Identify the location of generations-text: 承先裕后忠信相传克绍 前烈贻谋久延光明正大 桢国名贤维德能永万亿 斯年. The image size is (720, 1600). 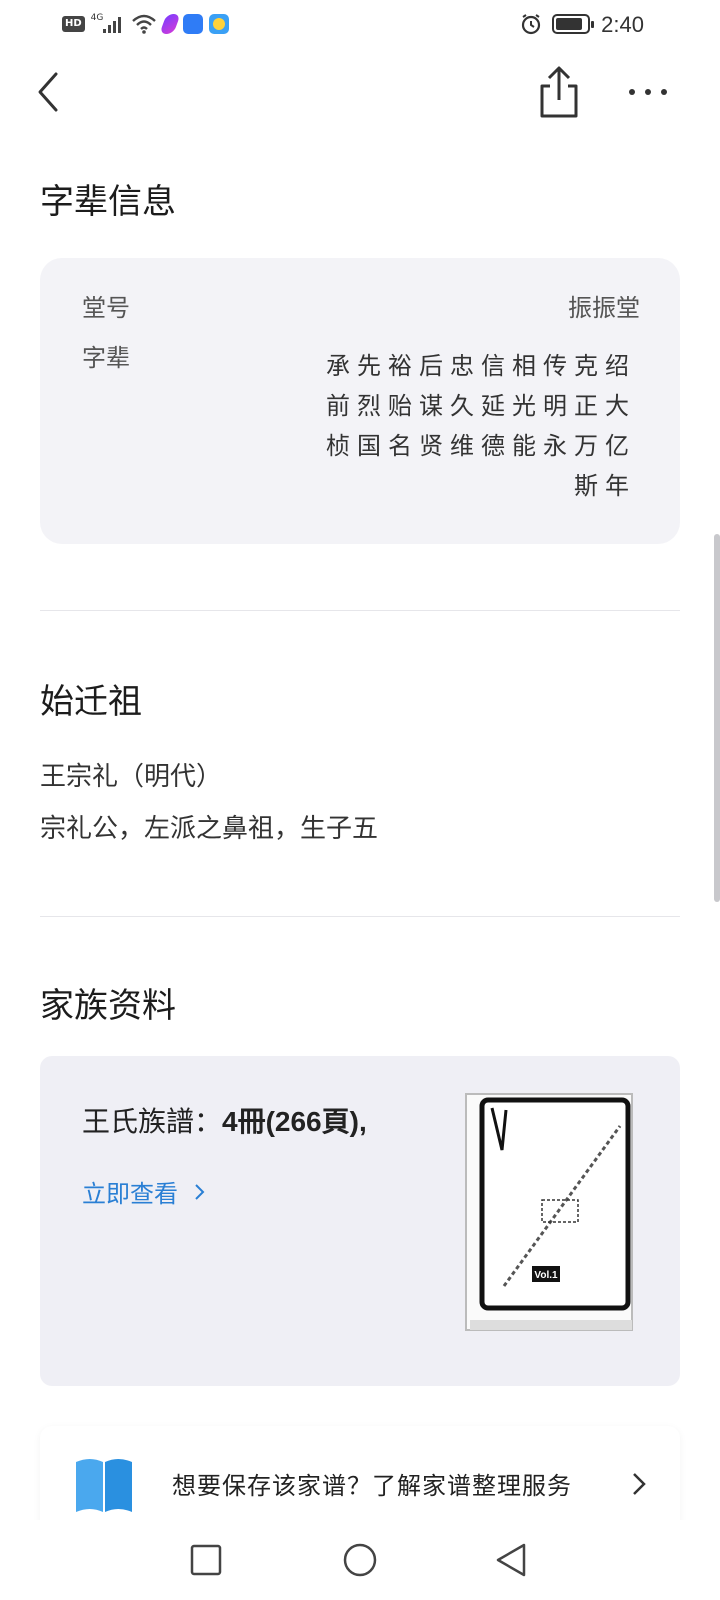
(471, 426).